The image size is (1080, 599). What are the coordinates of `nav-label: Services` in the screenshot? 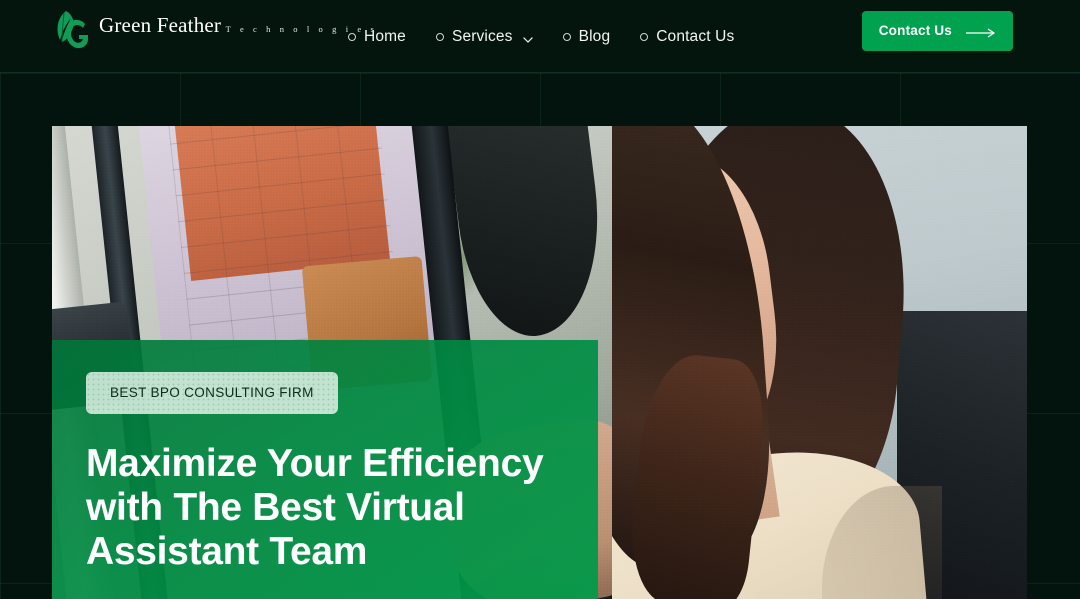 It's located at (482, 36).